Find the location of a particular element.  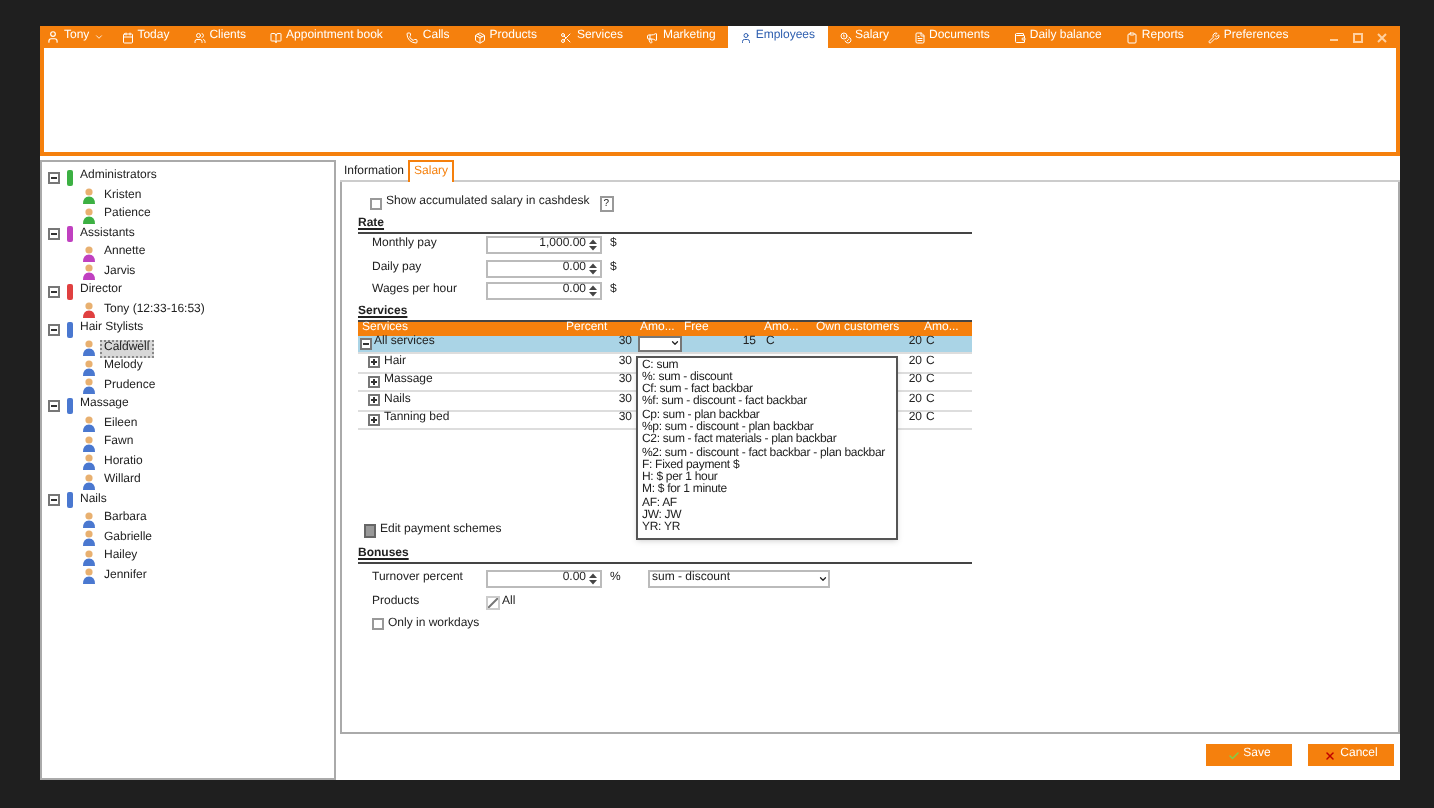

check-icon is located at coordinates (1233, 755).